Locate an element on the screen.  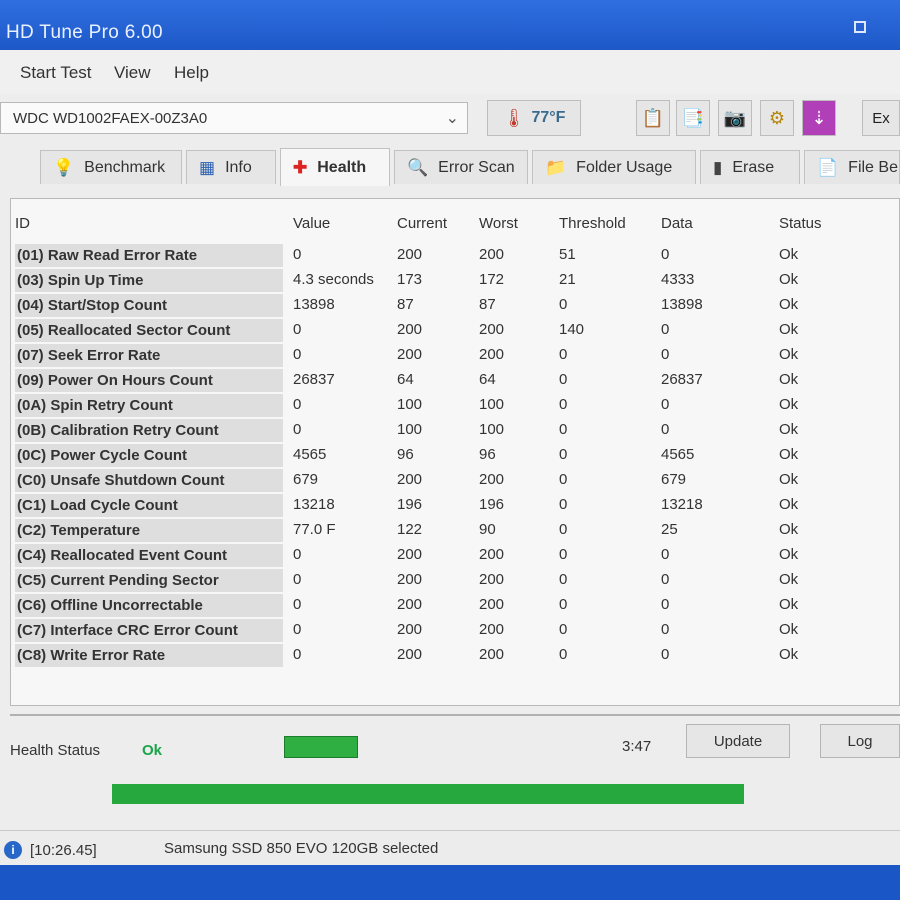
camera-icon: 📷 is located at coordinates (735, 118).